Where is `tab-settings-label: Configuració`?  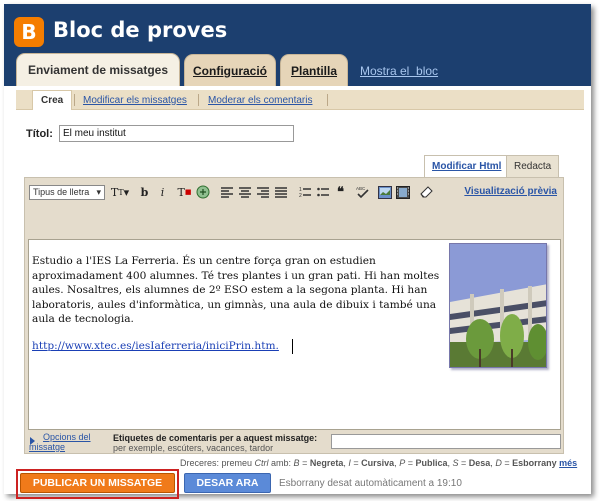
tab-settings-label: Configuració is located at coordinates (230, 70).